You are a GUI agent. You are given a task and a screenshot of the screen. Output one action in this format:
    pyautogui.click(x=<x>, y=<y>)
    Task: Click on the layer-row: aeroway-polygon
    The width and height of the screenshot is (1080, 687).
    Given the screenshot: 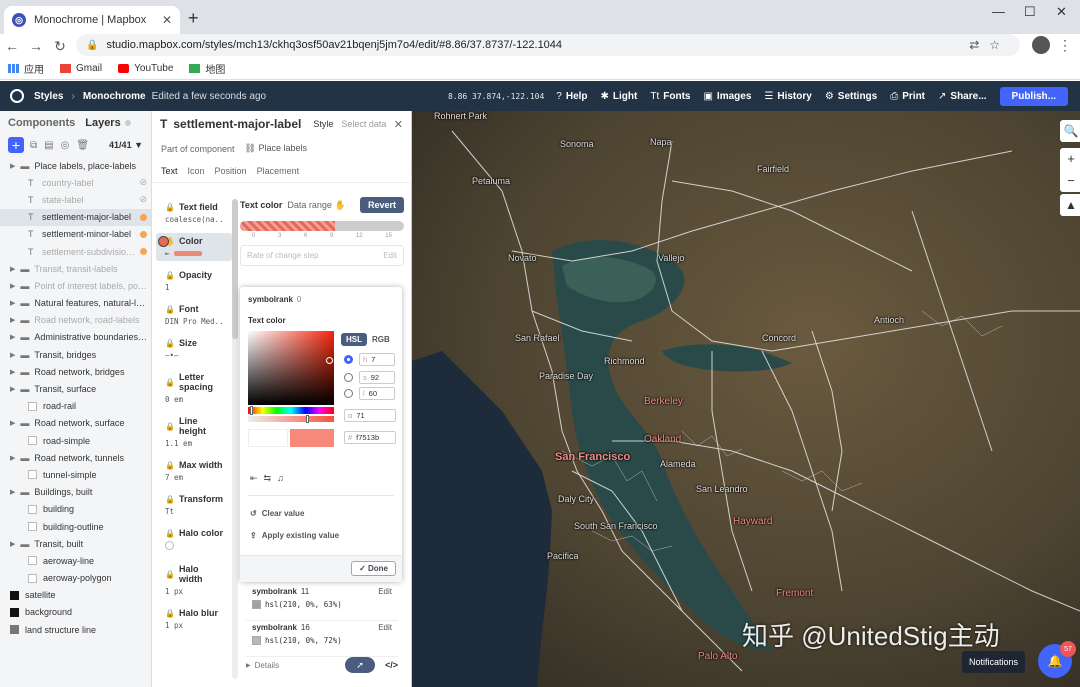 What is the action you would take?
    pyautogui.click(x=75, y=578)
    